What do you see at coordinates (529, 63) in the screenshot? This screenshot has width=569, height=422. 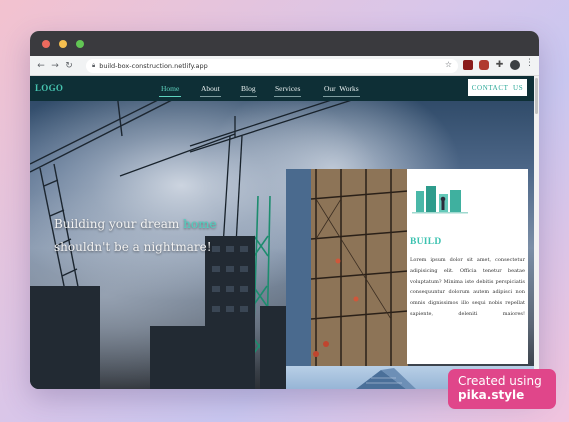 I see `menu-icon: ⋮` at bounding box center [529, 63].